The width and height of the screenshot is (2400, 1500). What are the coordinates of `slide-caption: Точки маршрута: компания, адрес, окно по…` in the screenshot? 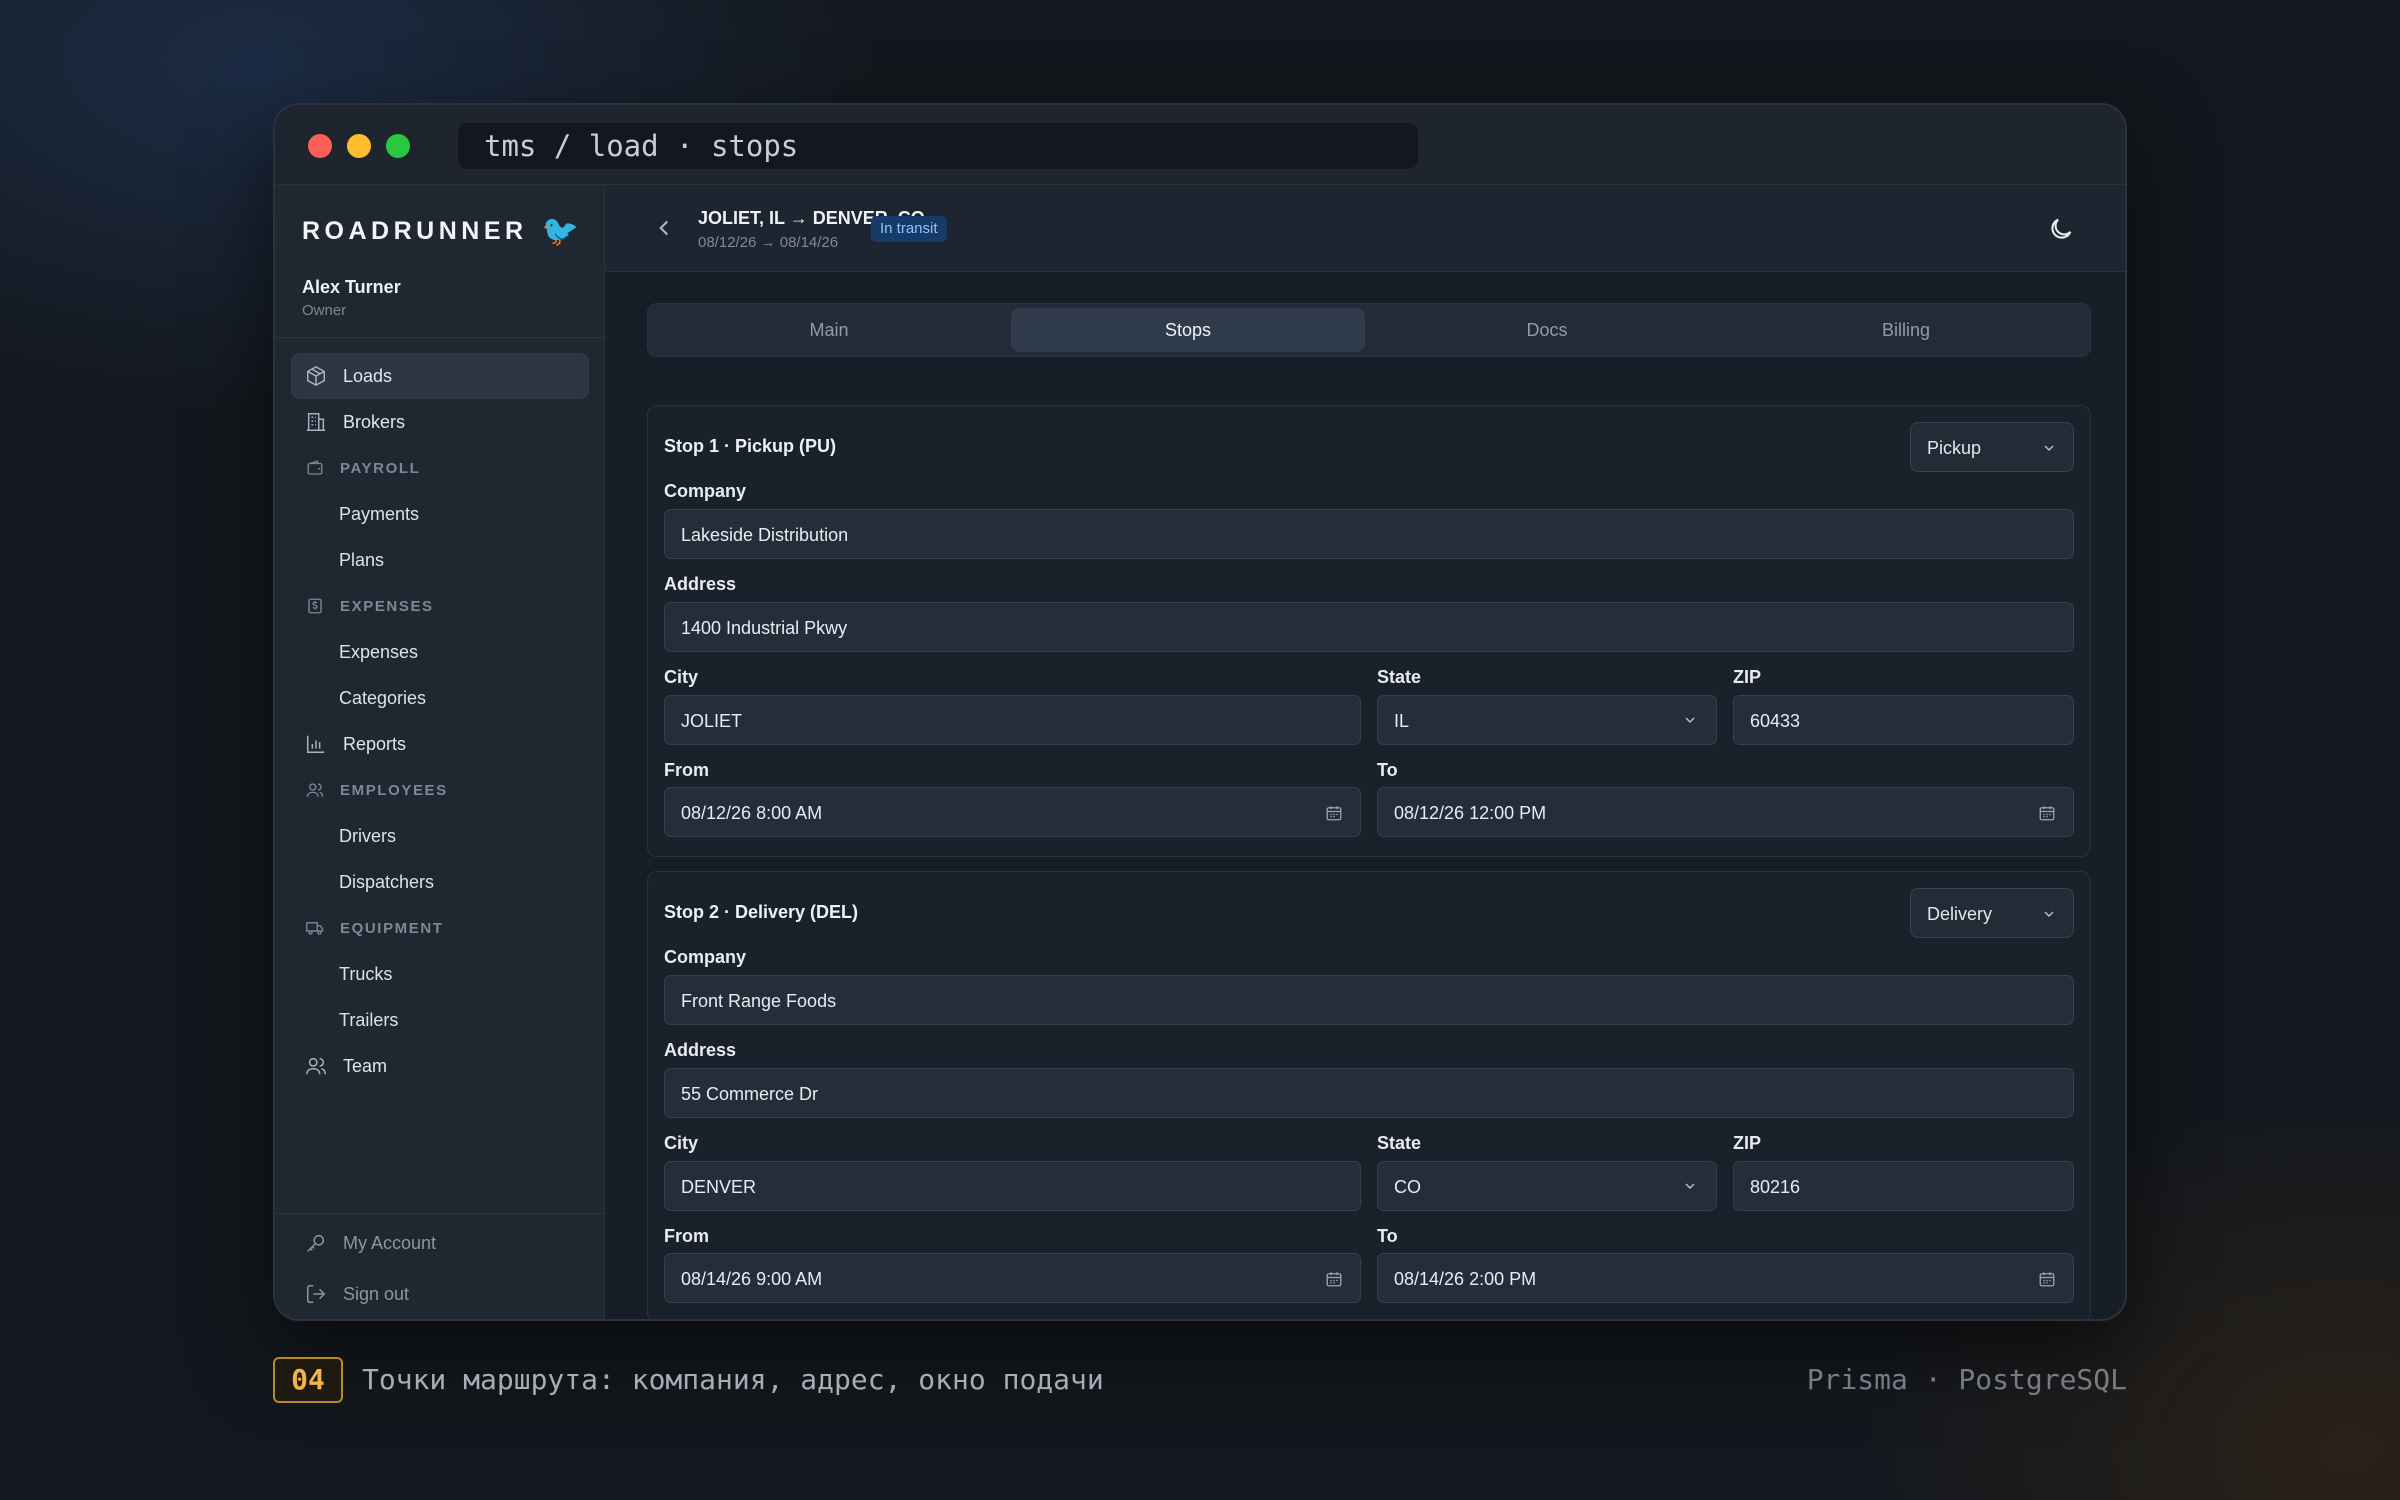 It's located at (733, 1379).